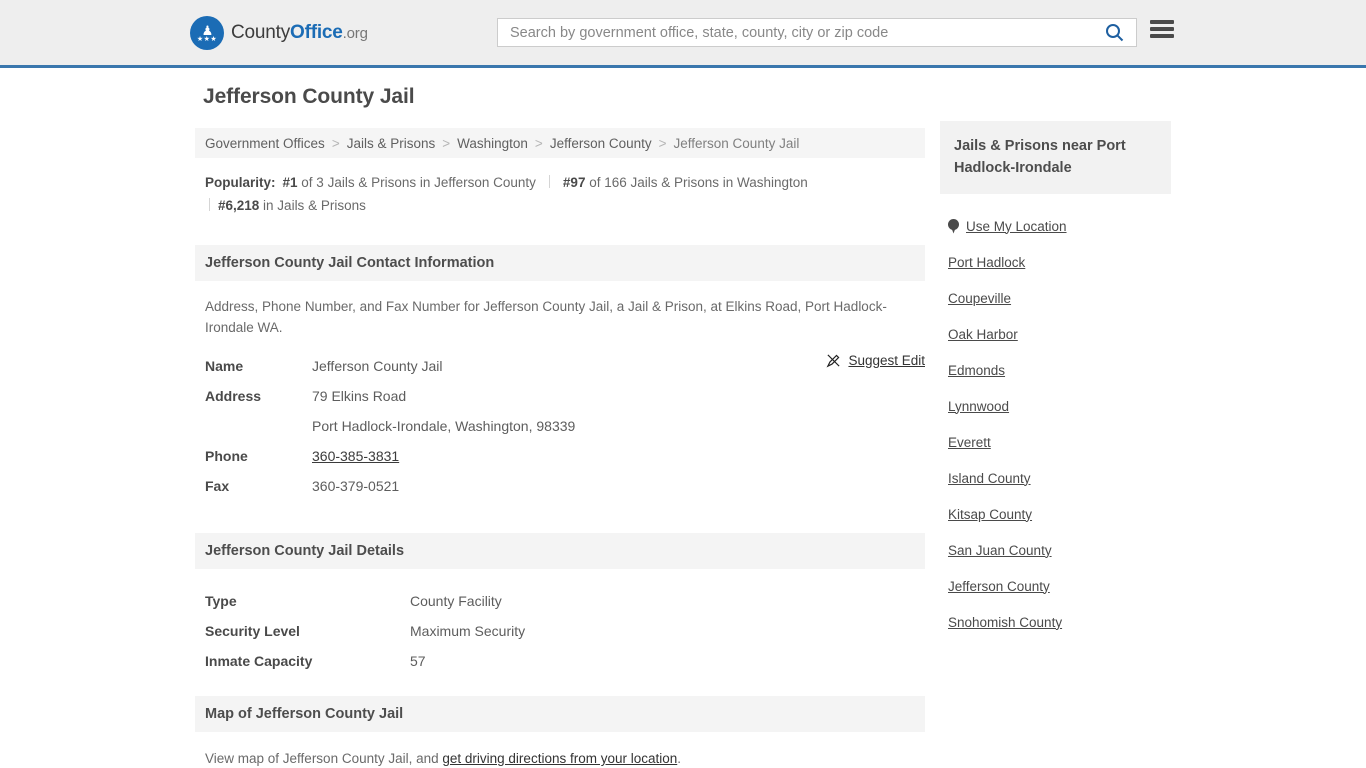 This screenshot has height=768, width=1366. What do you see at coordinates (252, 631) in the screenshot?
I see `details-key-security-level: Security Level` at bounding box center [252, 631].